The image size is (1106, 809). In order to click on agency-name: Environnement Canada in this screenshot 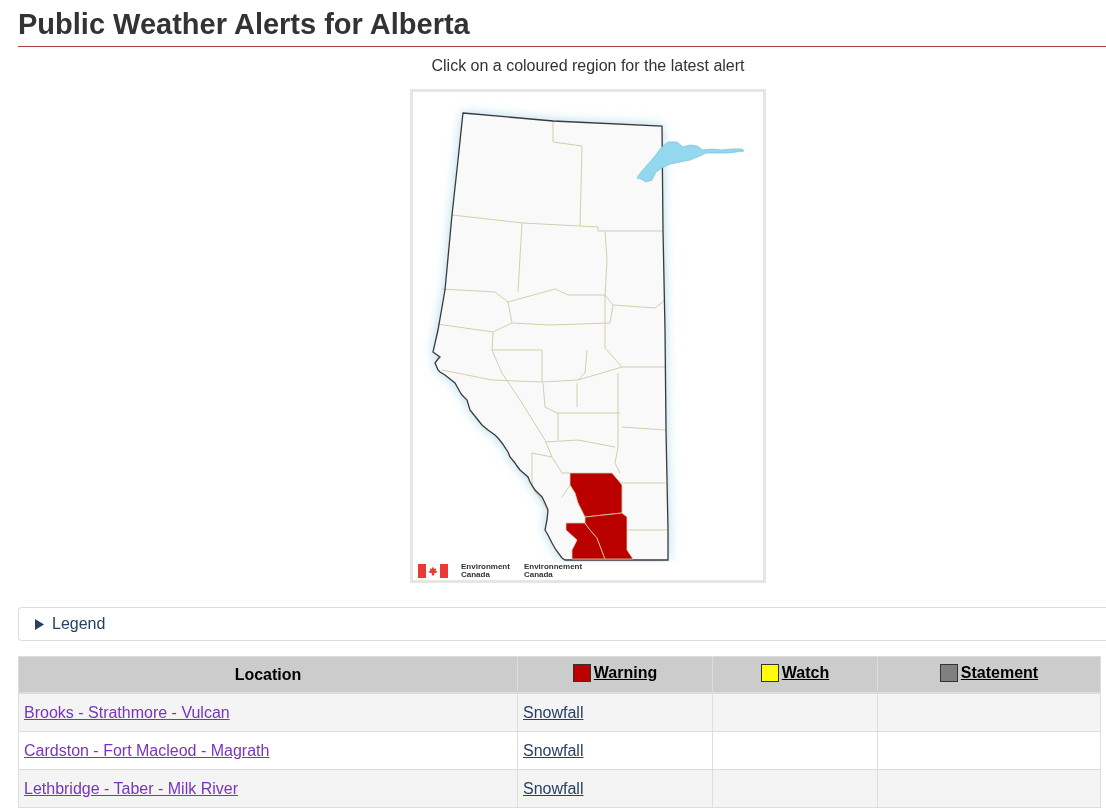, I will do `click(553, 571)`.